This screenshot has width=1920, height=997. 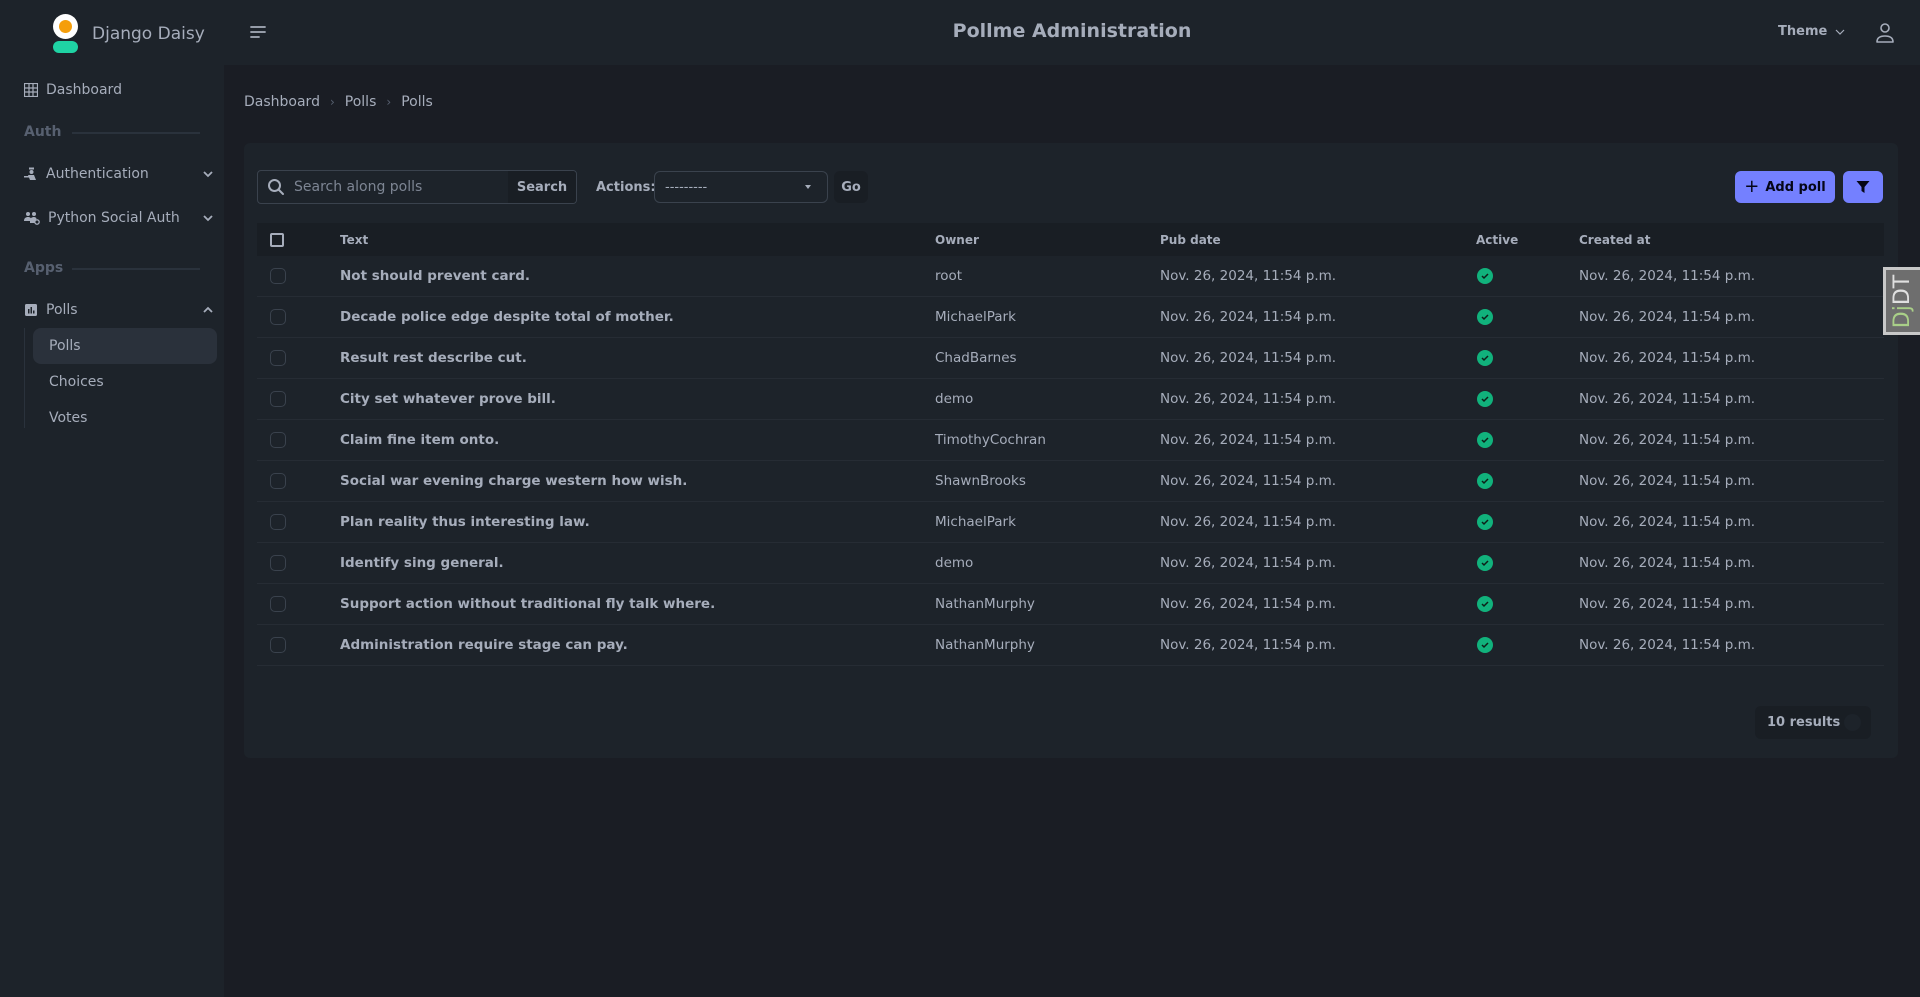 I want to click on owner-cell: TimothyCochran, so click(x=990, y=440).